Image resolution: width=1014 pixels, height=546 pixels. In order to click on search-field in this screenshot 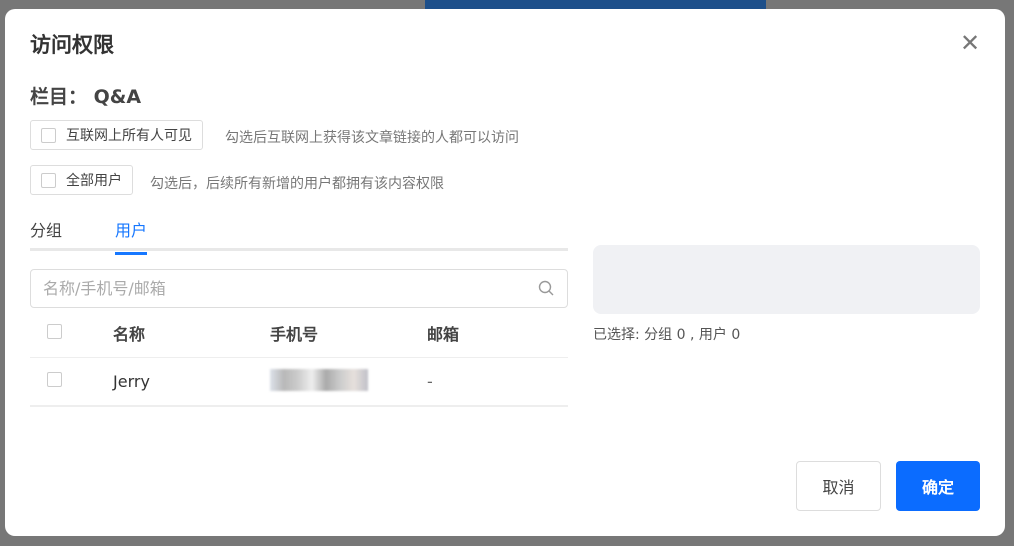, I will do `click(299, 288)`.